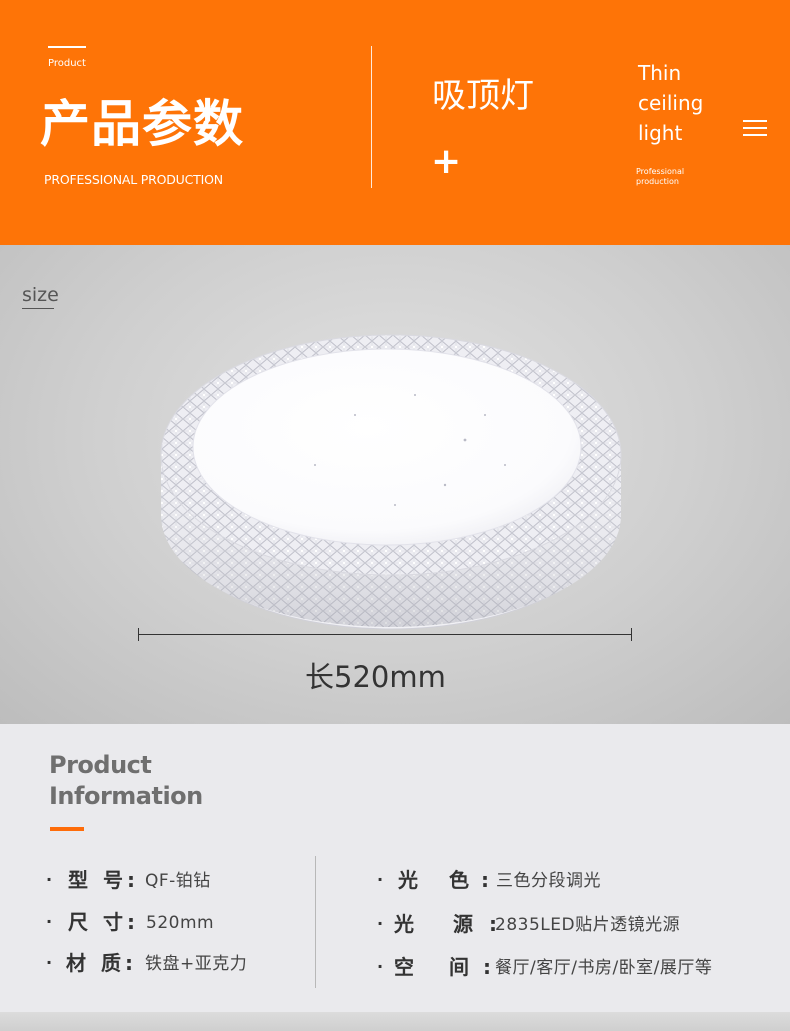 The image size is (790, 1031). What do you see at coordinates (755, 128) in the screenshot?
I see `hamburger-menu-icon` at bounding box center [755, 128].